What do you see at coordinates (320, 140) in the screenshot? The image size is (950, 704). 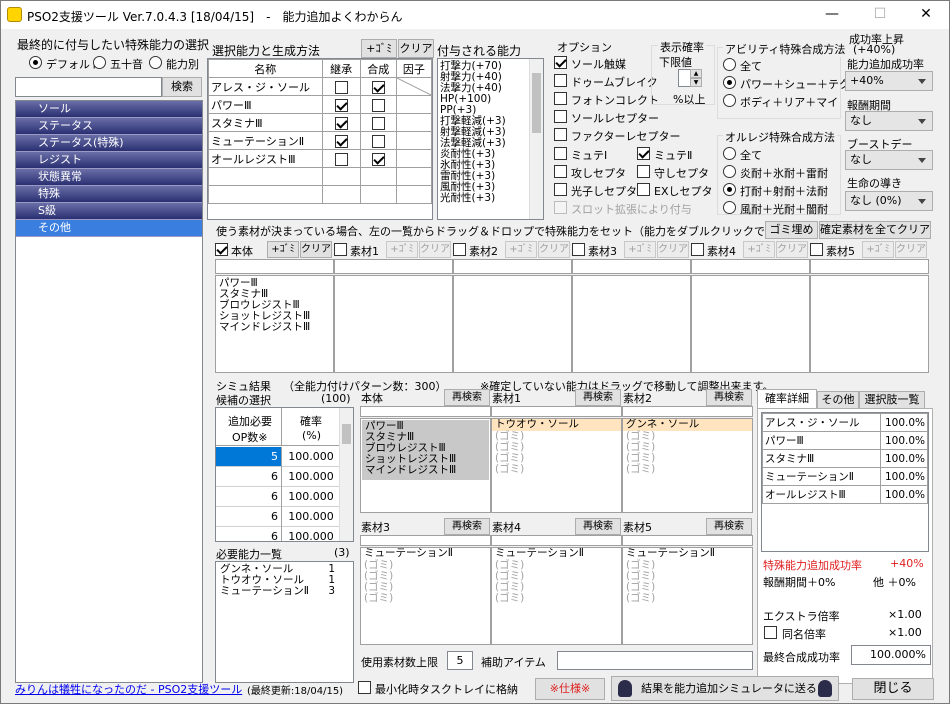 I see `selection-row: ミューテーションⅡ` at bounding box center [320, 140].